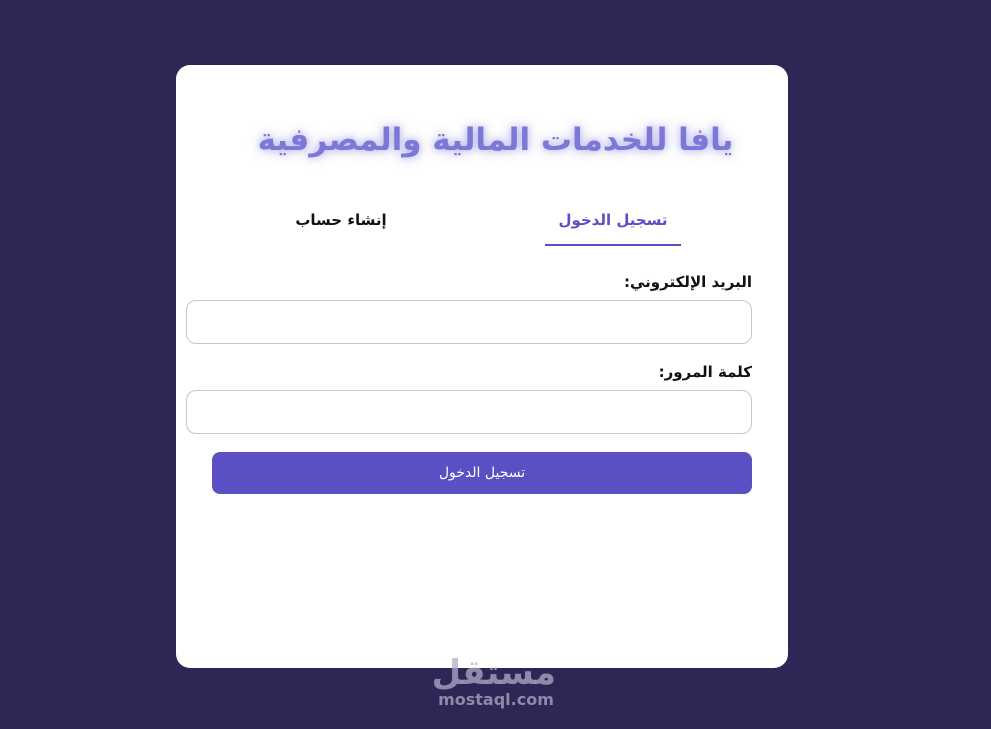 The image size is (991, 729). I want to click on page-title: يافا للخدمات المالية والمصرفية, so click(495, 140).